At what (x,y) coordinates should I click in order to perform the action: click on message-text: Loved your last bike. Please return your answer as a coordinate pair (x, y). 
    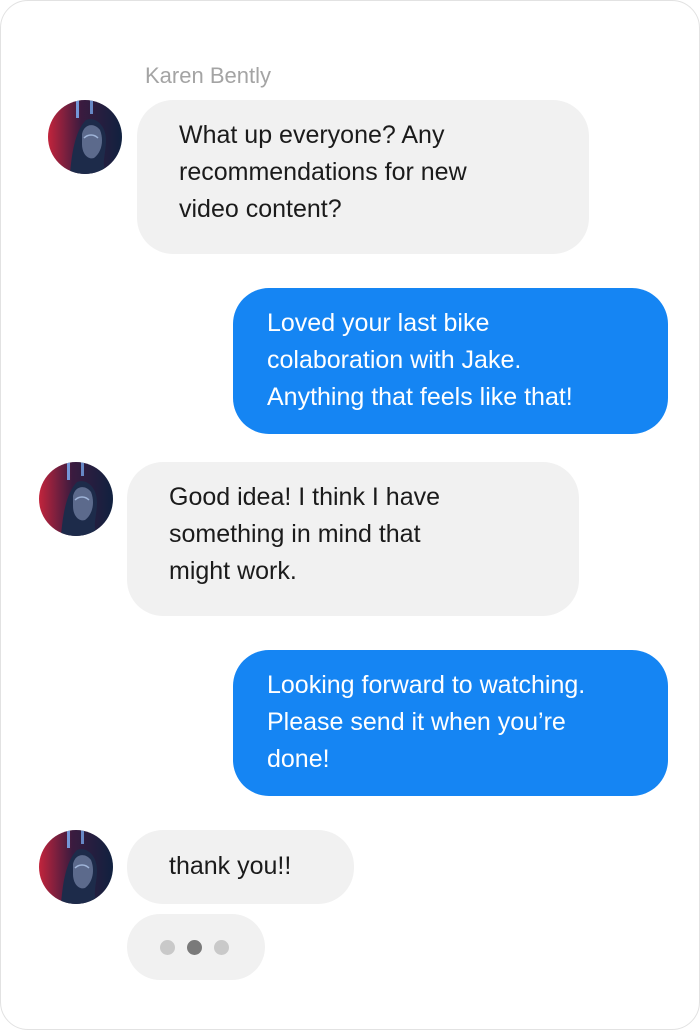
    Looking at the image, I should click on (378, 323).